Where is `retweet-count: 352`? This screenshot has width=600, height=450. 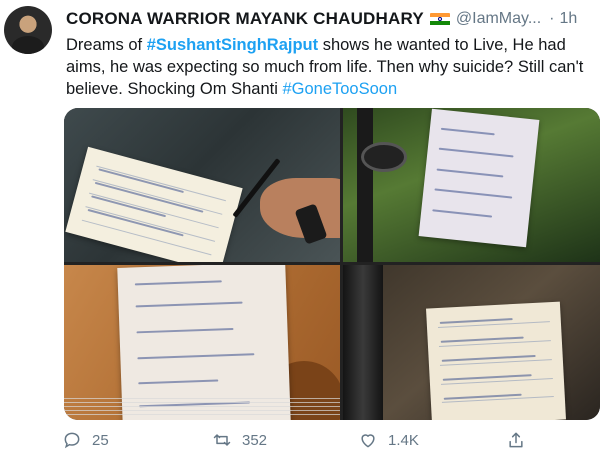
retweet-count: 352 is located at coordinates (255, 440).